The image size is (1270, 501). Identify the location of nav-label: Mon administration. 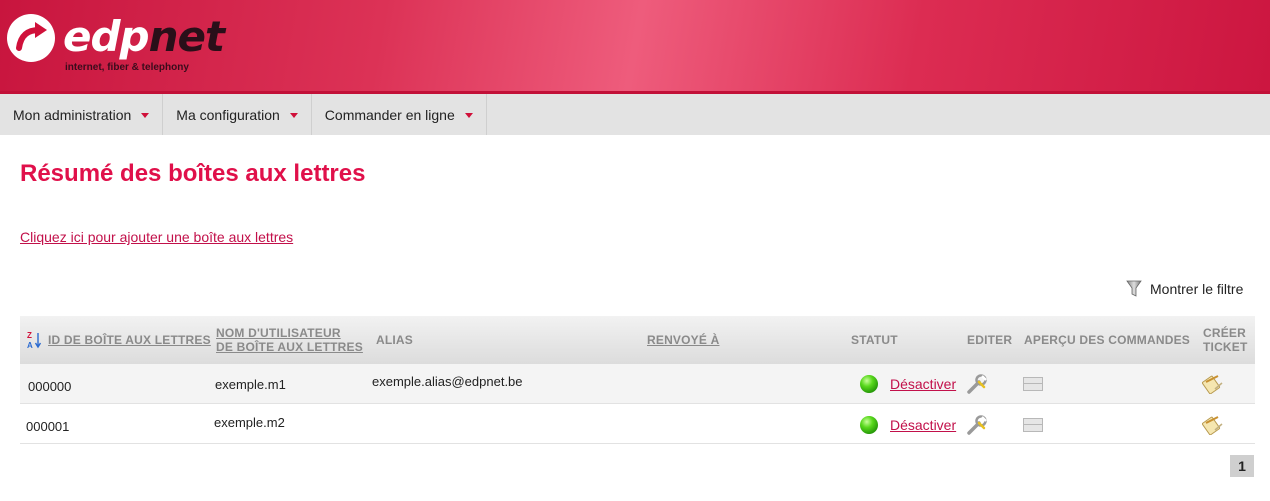
(72, 114).